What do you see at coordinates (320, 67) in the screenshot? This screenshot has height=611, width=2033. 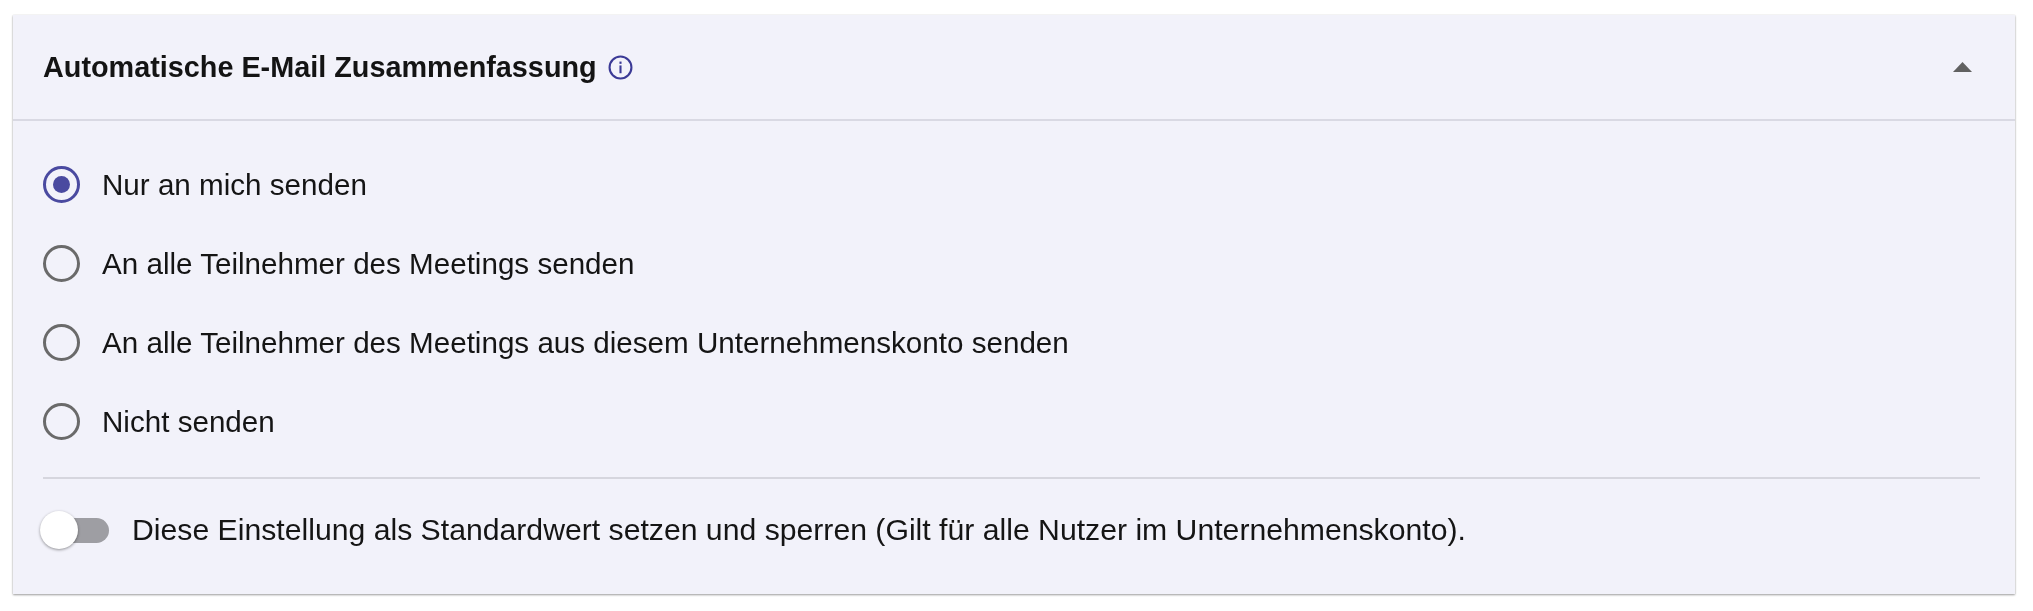 I see `panel-title: Automatische E-Mail Zusammenfassung` at bounding box center [320, 67].